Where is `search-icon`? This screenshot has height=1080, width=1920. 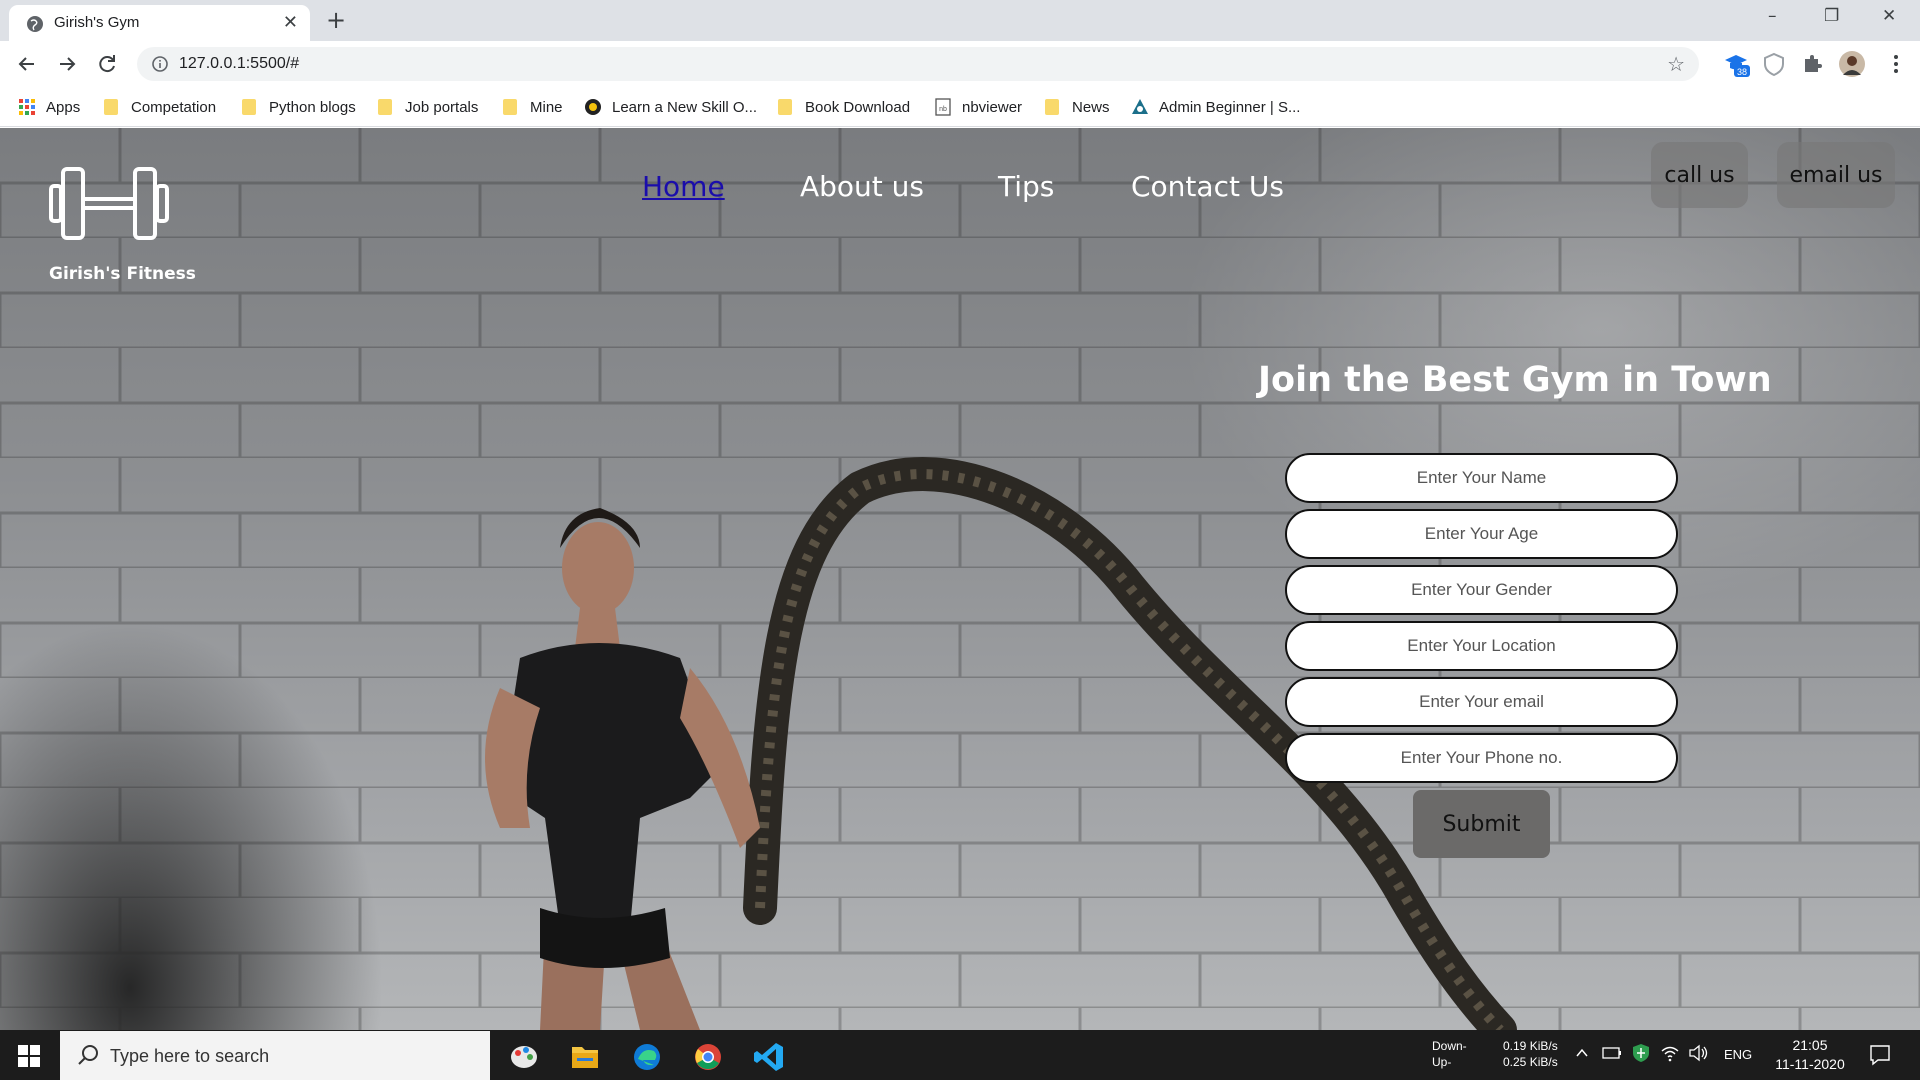 search-icon is located at coordinates (88, 1055).